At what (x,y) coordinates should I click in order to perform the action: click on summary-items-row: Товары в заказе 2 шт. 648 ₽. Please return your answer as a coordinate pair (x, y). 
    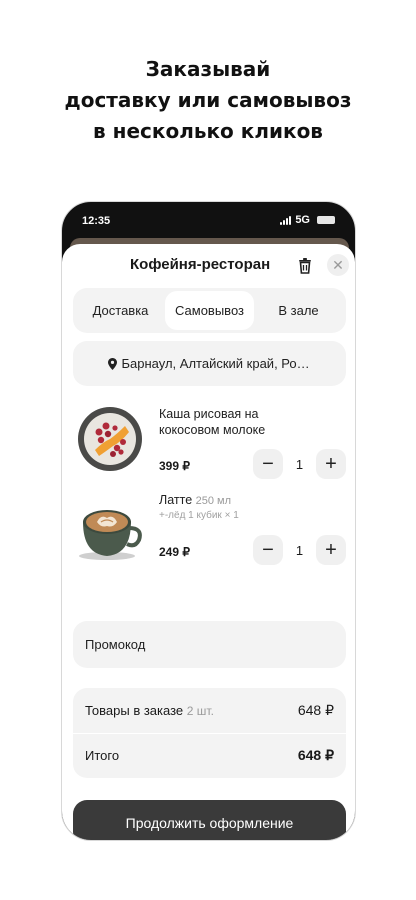
    Looking at the image, I should click on (209, 710).